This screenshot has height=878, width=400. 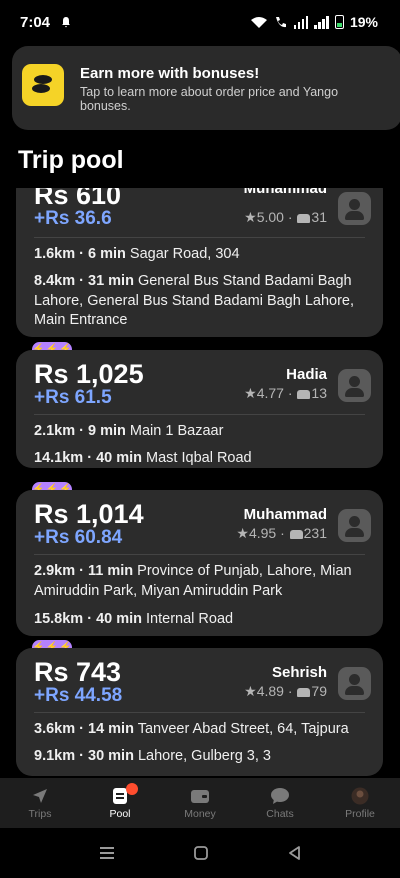 I want to click on nav-chats-label: Chats, so click(x=280, y=813).